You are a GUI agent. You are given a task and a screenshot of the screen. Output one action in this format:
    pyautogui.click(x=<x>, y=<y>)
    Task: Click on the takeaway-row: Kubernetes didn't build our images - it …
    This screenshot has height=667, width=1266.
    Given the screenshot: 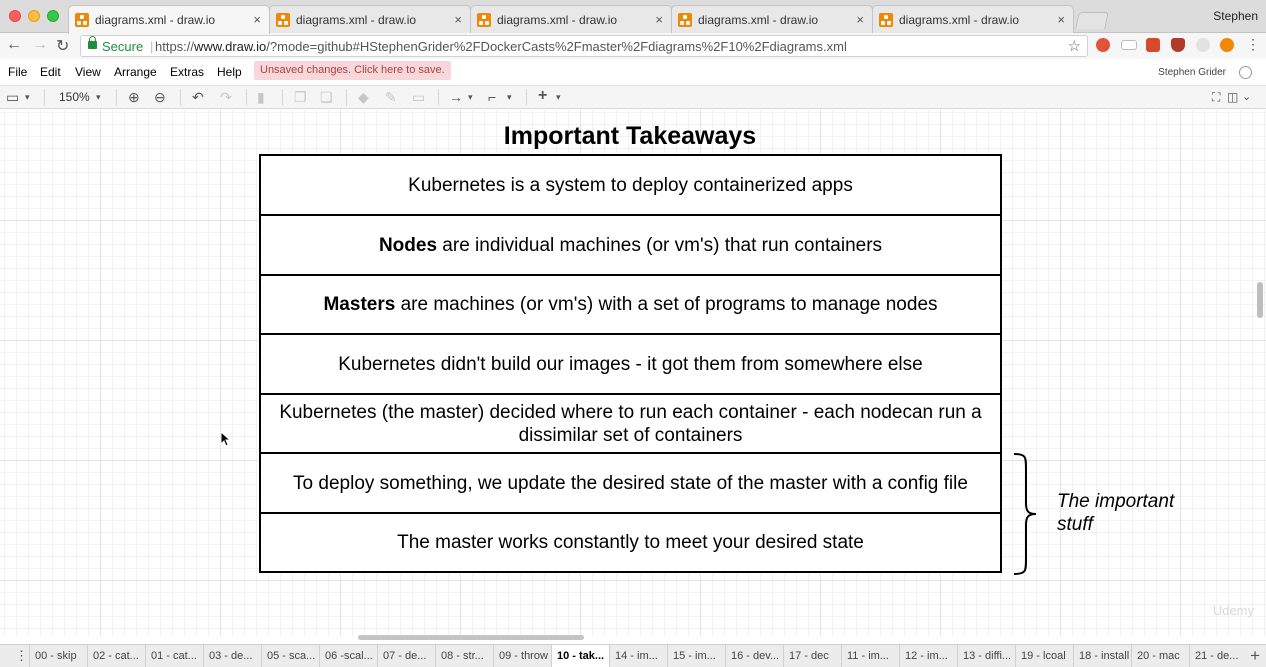 What is the action you would take?
    pyautogui.click(x=630, y=365)
    